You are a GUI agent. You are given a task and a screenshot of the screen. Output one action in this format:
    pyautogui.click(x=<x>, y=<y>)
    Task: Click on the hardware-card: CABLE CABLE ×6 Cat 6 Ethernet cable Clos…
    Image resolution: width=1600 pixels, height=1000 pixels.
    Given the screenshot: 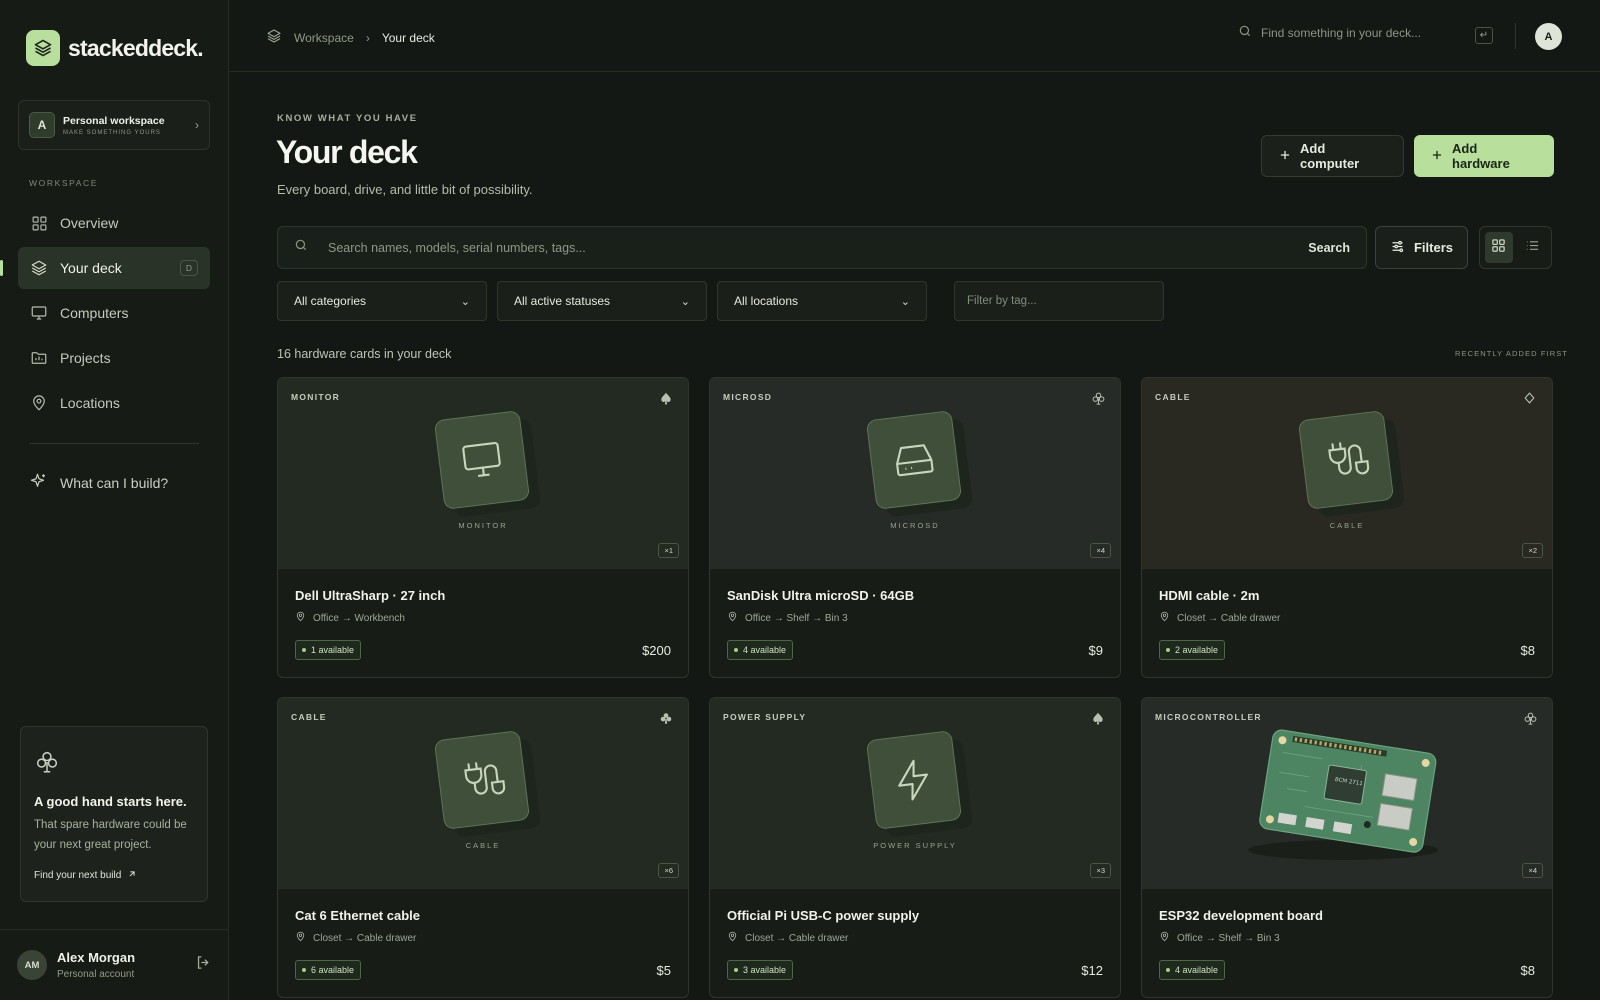 What is the action you would take?
    pyautogui.click(x=483, y=847)
    